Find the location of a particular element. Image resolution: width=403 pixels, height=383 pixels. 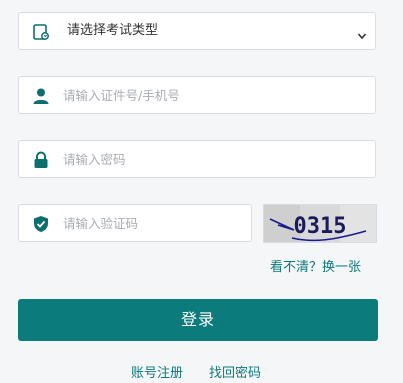

register-link: 账号注册 is located at coordinates (157, 371).